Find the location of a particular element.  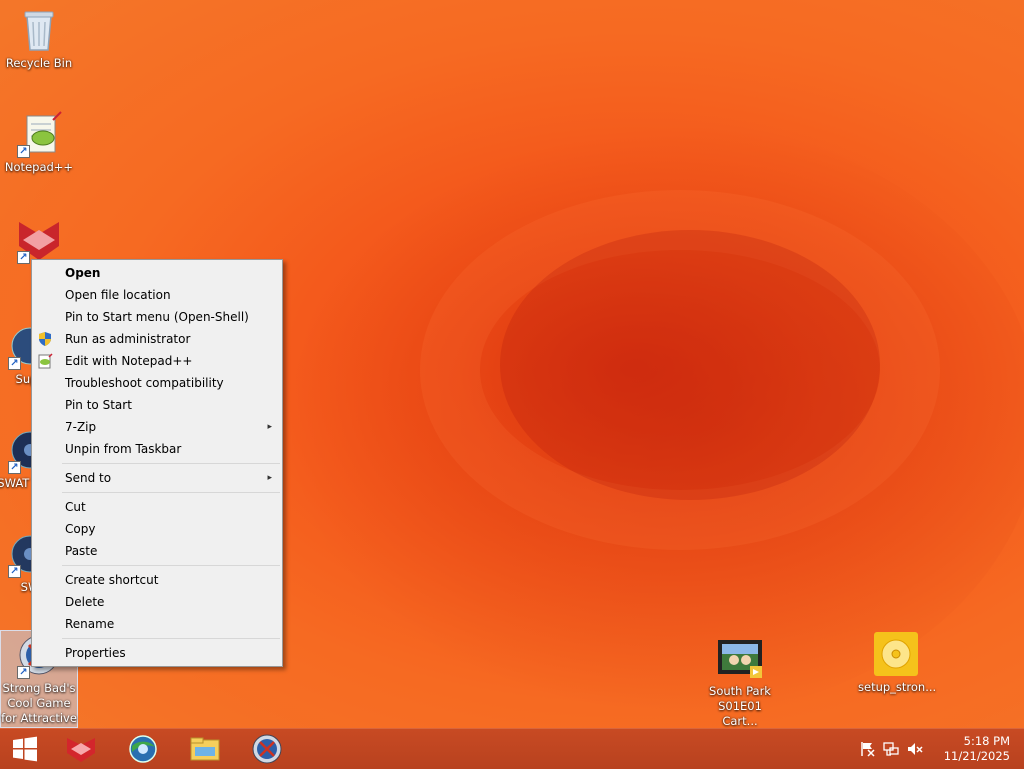

menu-item-copy: Copy is located at coordinates (157, 529).